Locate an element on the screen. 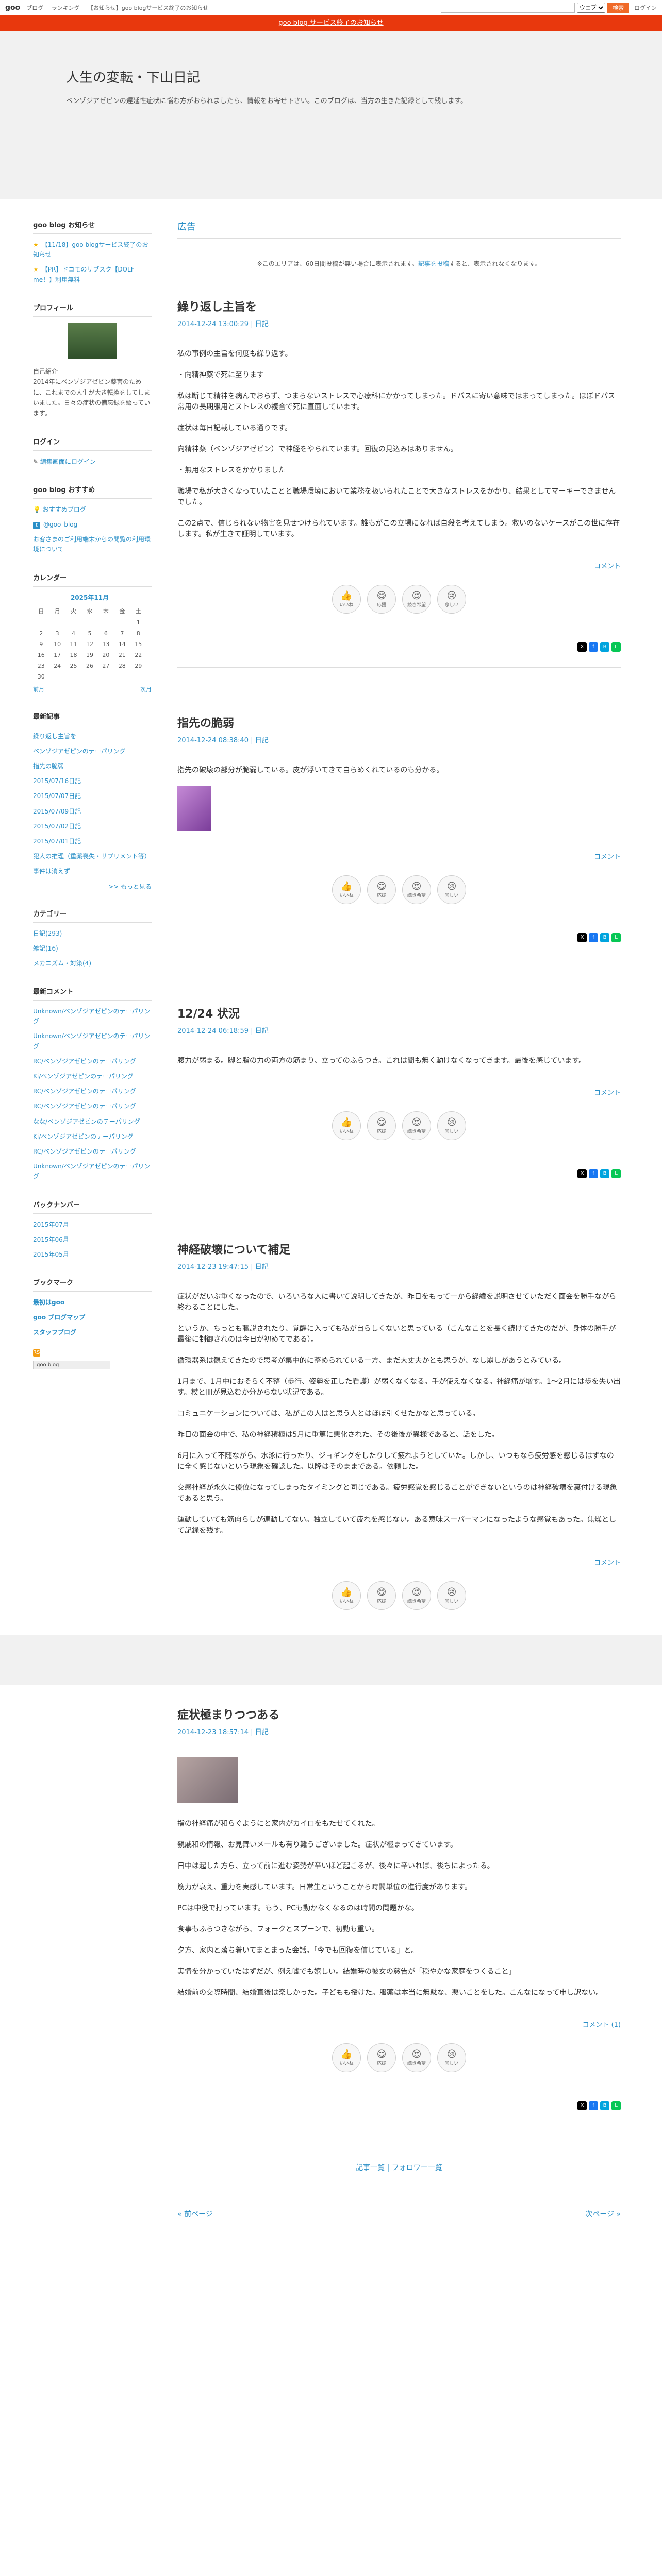 The width and height of the screenshot is (662, 2576). recent-entry-link: 2015/07/16日記 is located at coordinates (57, 781).